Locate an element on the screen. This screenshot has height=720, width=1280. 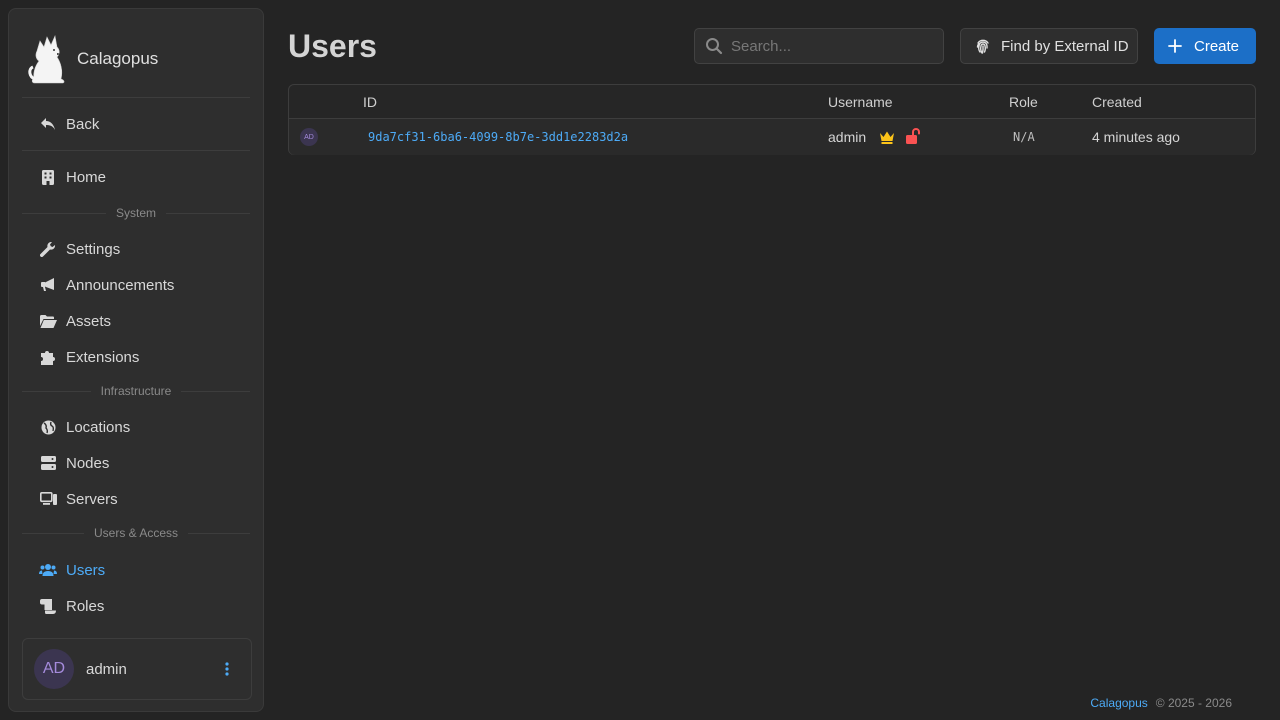
sidebar-item-announcements: Announcements is located at coordinates (106, 285).